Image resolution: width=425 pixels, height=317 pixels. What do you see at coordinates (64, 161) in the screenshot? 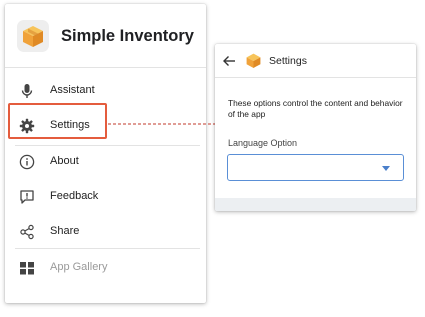
I see `nav-item-label: About` at bounding box center [64, 161].